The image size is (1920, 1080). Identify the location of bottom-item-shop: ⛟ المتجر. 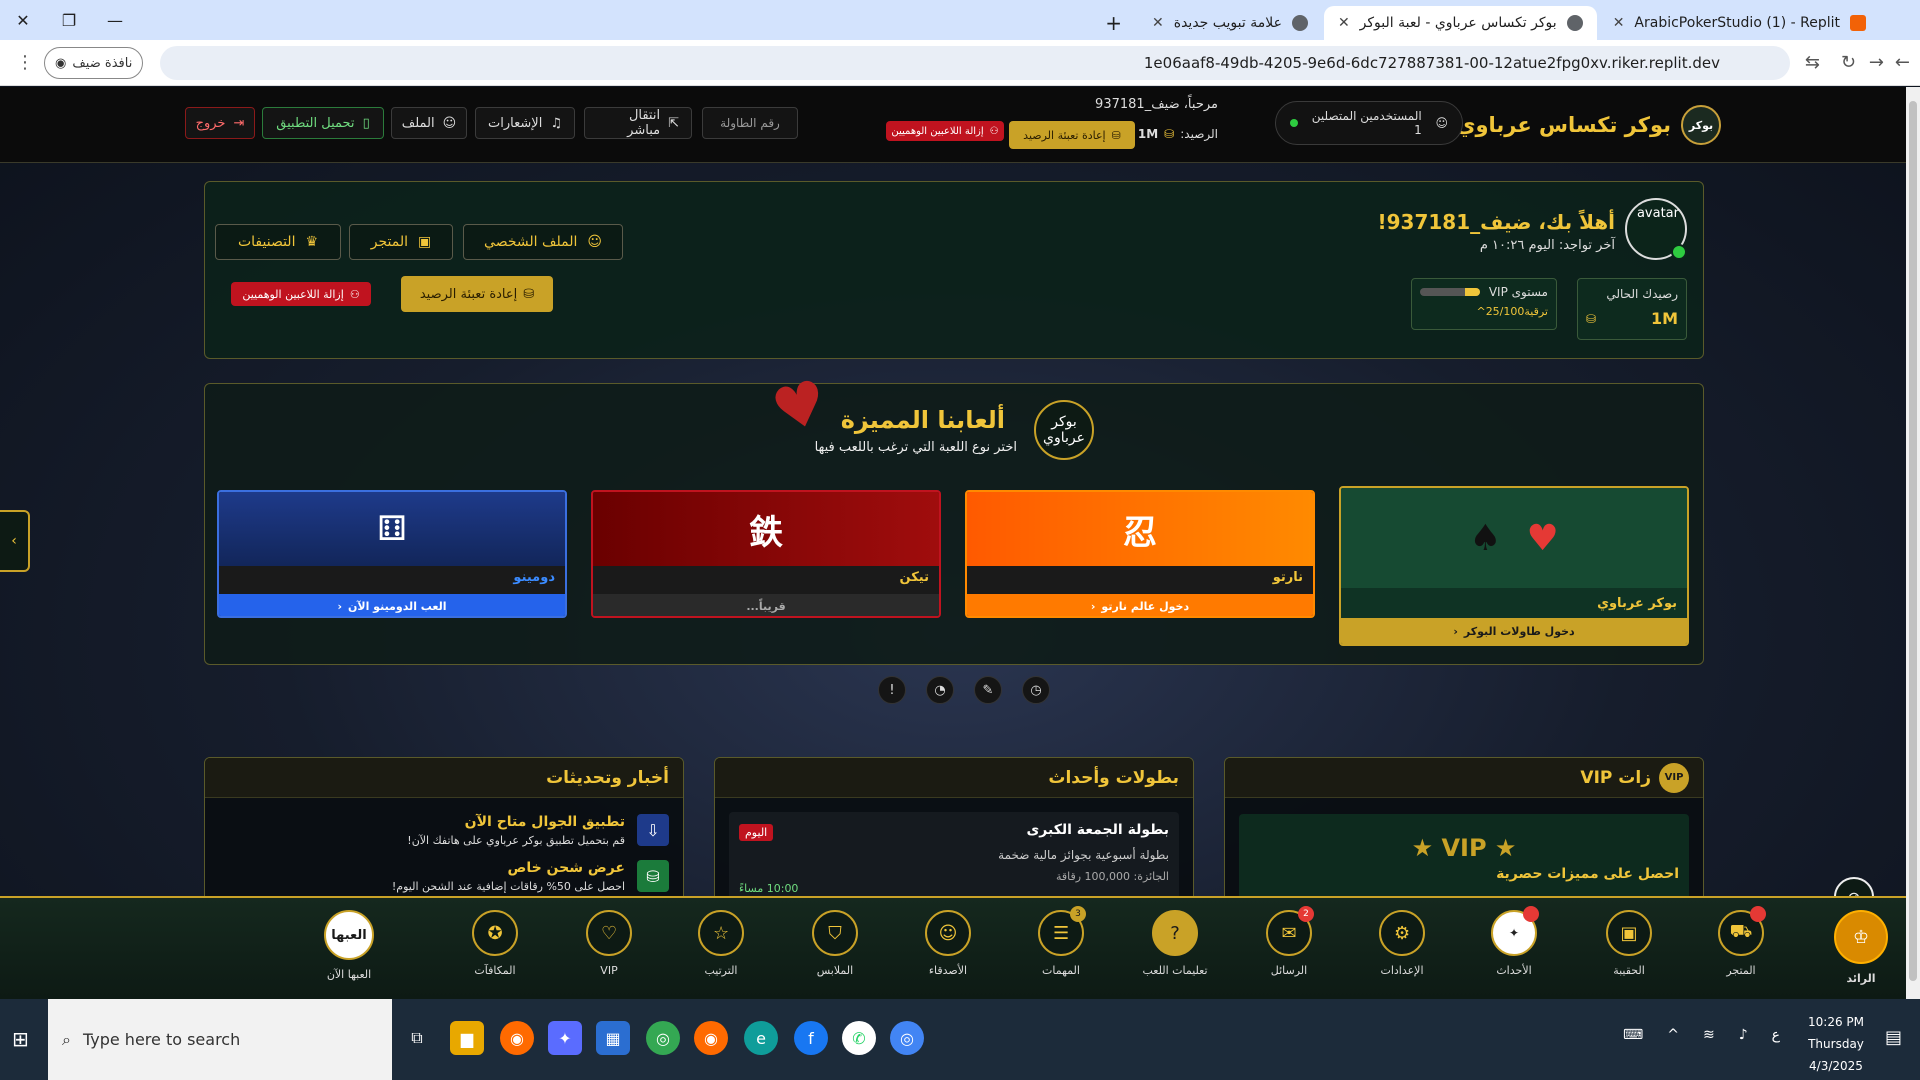
(1741, 941).